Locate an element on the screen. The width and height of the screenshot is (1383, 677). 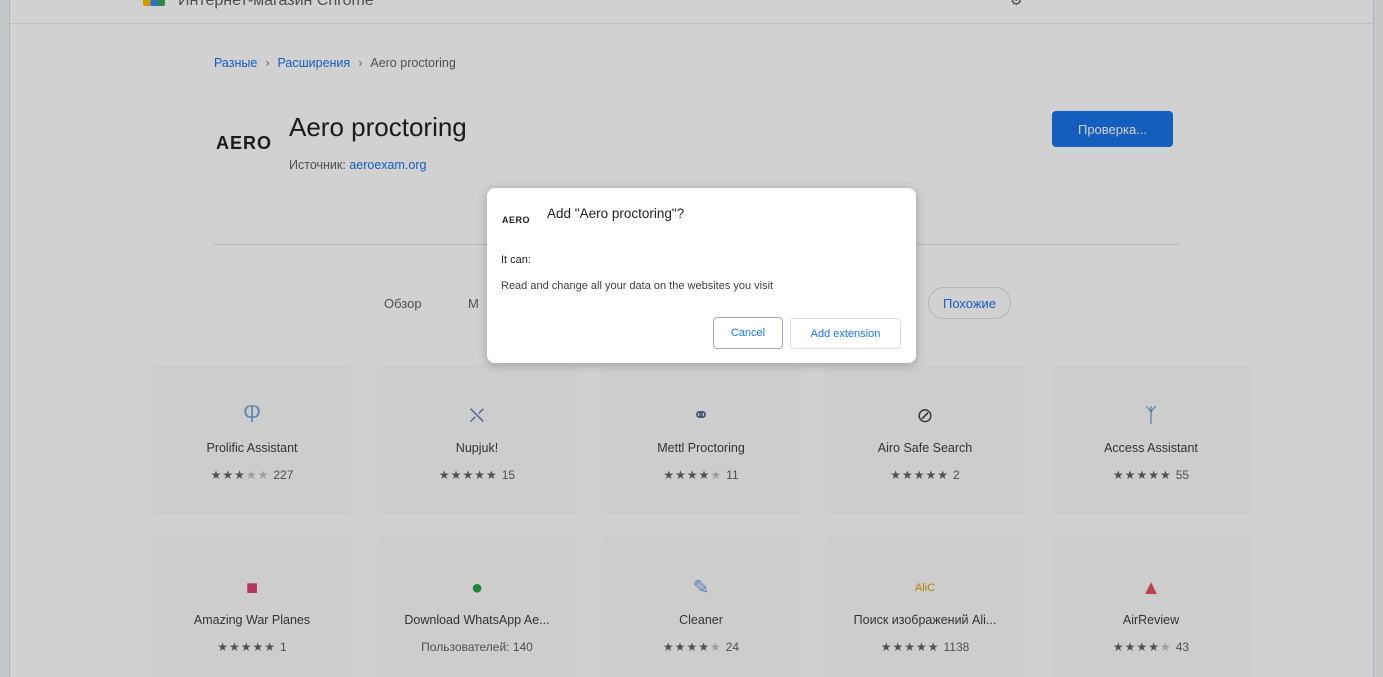
dialog-extension-logo: AERO is located at coordinates (516, 220).